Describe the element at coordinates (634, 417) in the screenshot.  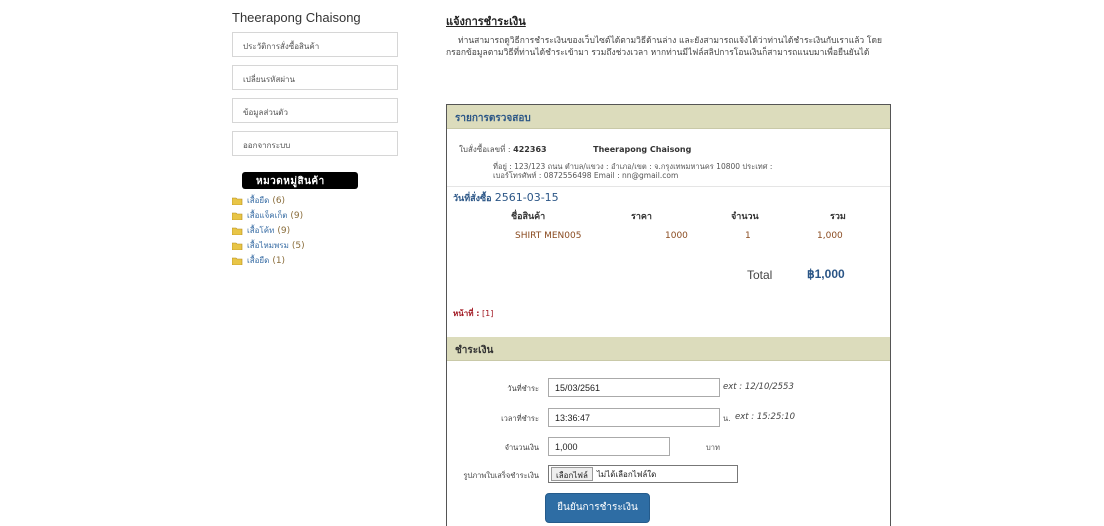
I see `pay-time-input` at that location.